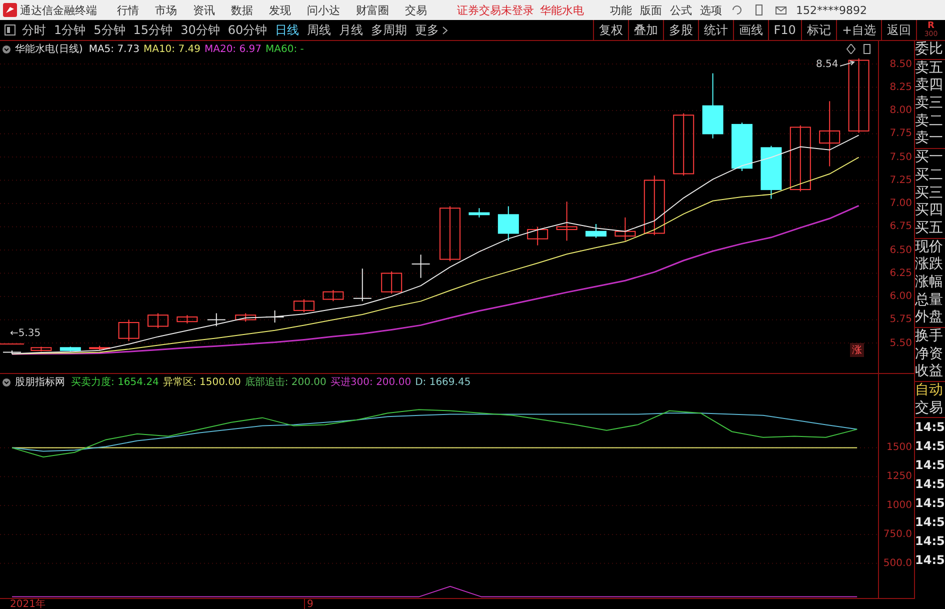 The image size is (945, 609). Describe the element at coordinates (610, 30) in the screenshot. I see `toolbar-button: 复权` at that location.